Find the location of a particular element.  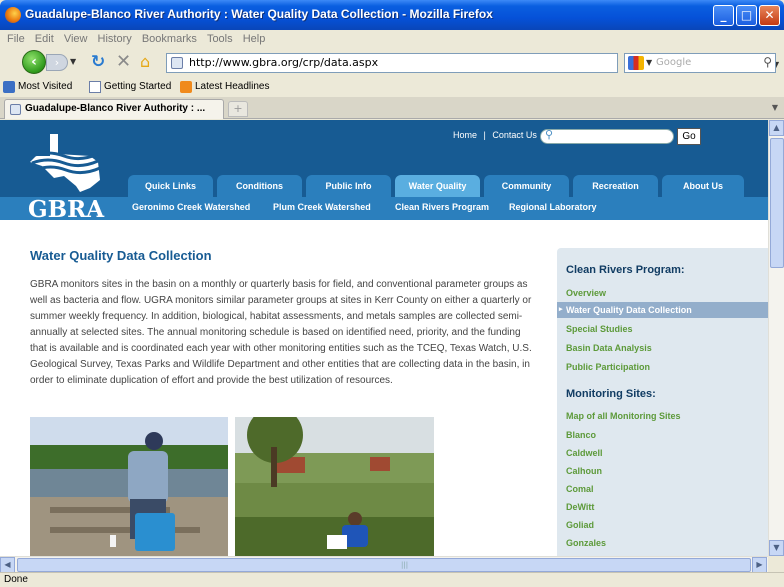

site-search-input: ⚲ is located at coordinates (607, 136).